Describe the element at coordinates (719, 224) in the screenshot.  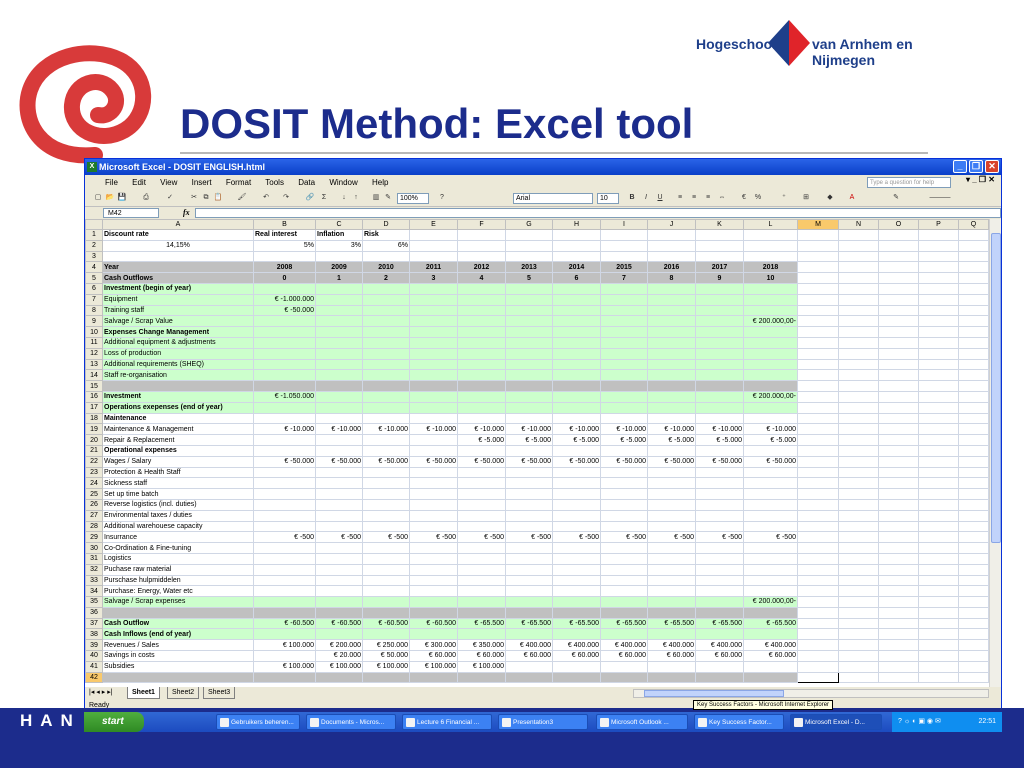
I see `column-header: K` at that location.